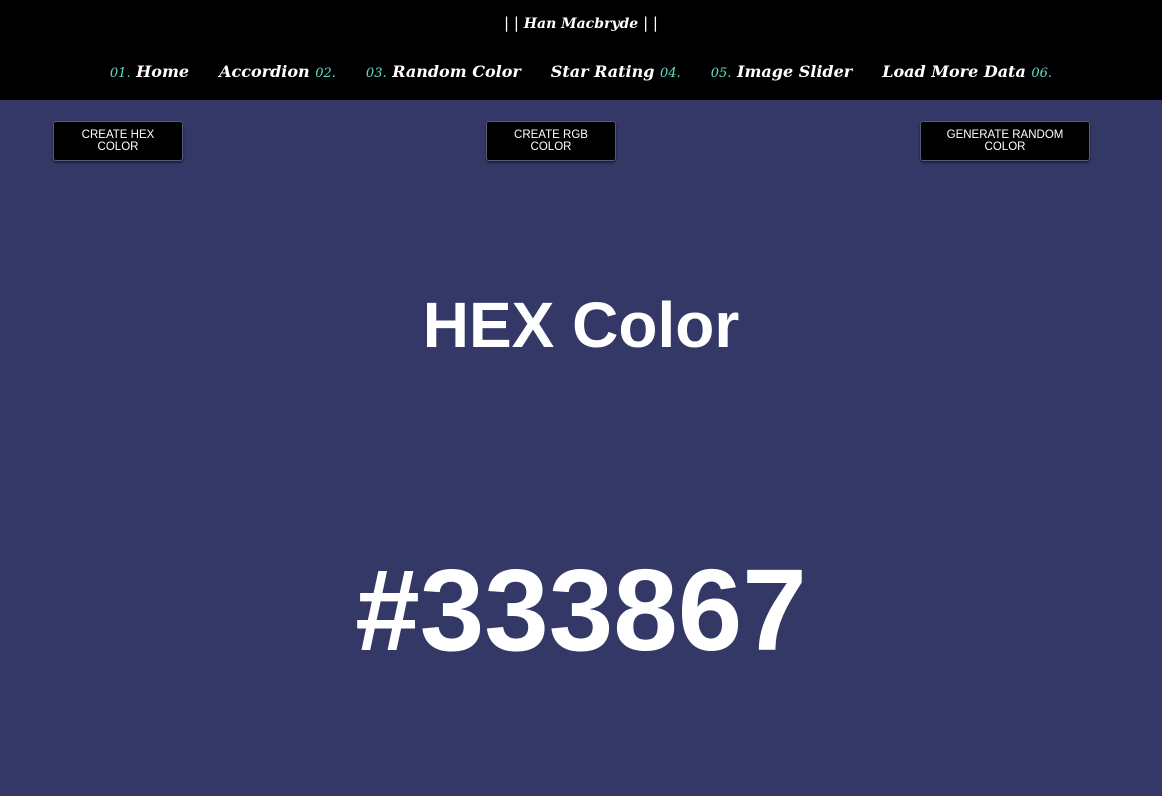 Image resolution: width=1162 pixels, height=796 pixels. I want to click on nav-item-number: 05., so click(721, 73).